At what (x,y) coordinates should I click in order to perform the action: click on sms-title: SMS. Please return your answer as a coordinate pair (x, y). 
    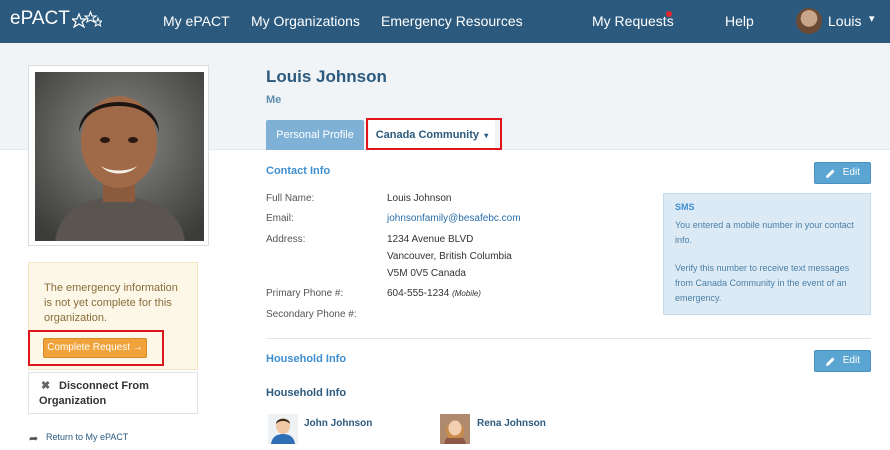
    Looking at the image, I should click on (685, 207).